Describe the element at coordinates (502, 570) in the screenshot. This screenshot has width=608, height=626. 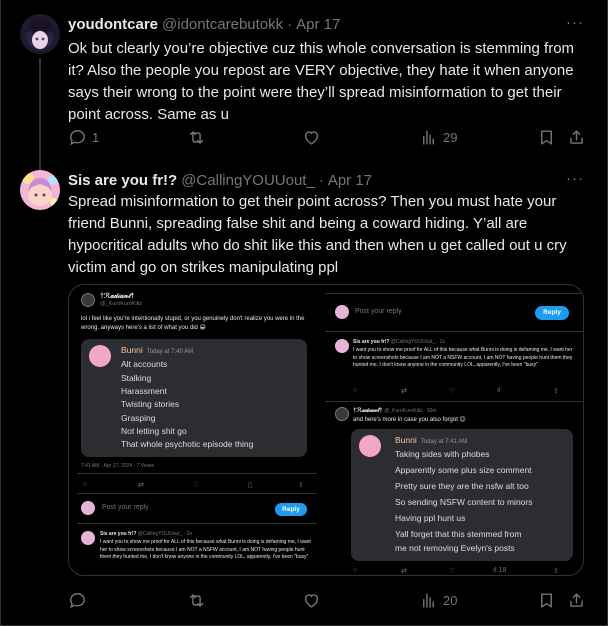
I see `mini-view-count: 18` at that location.